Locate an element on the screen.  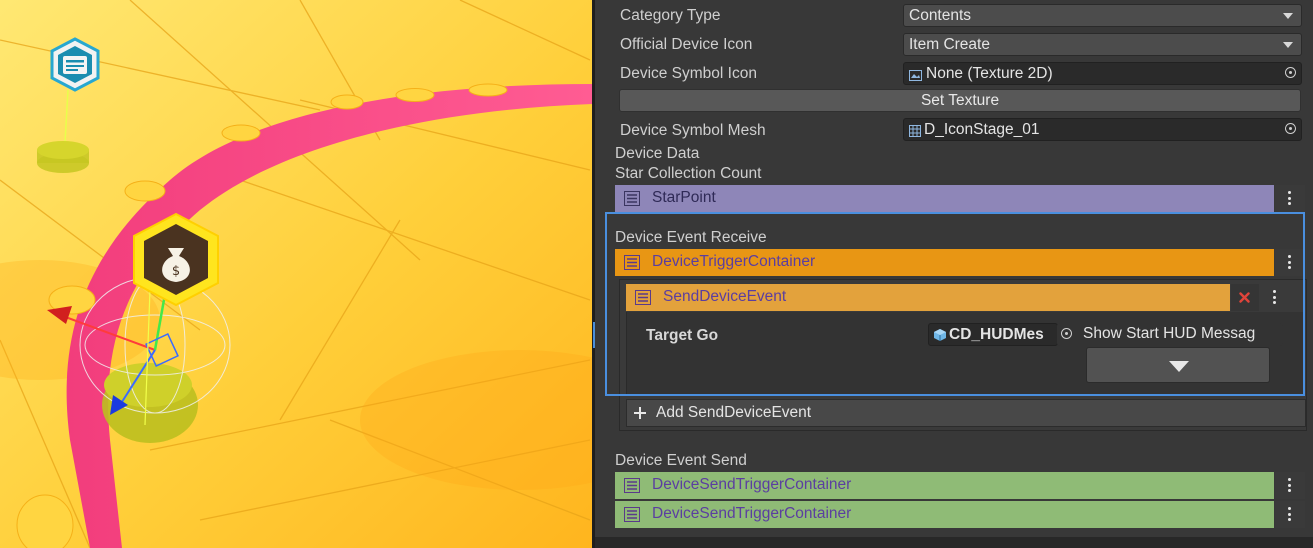
method-field: Show Start HUD Messag is located at coordinates (1170, 334).